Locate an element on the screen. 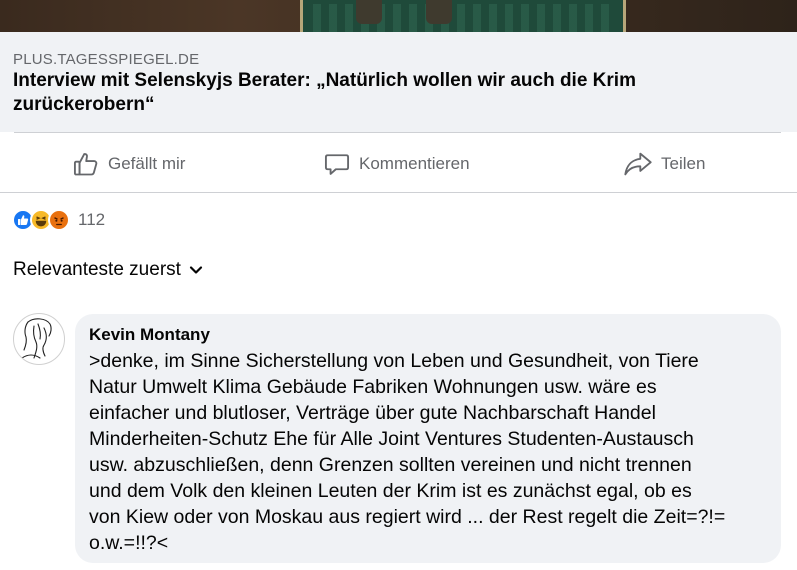 Image resolution: width=797 pixels, height=570 pixels. chevron-down-icon is located at coordinates (196, 270).